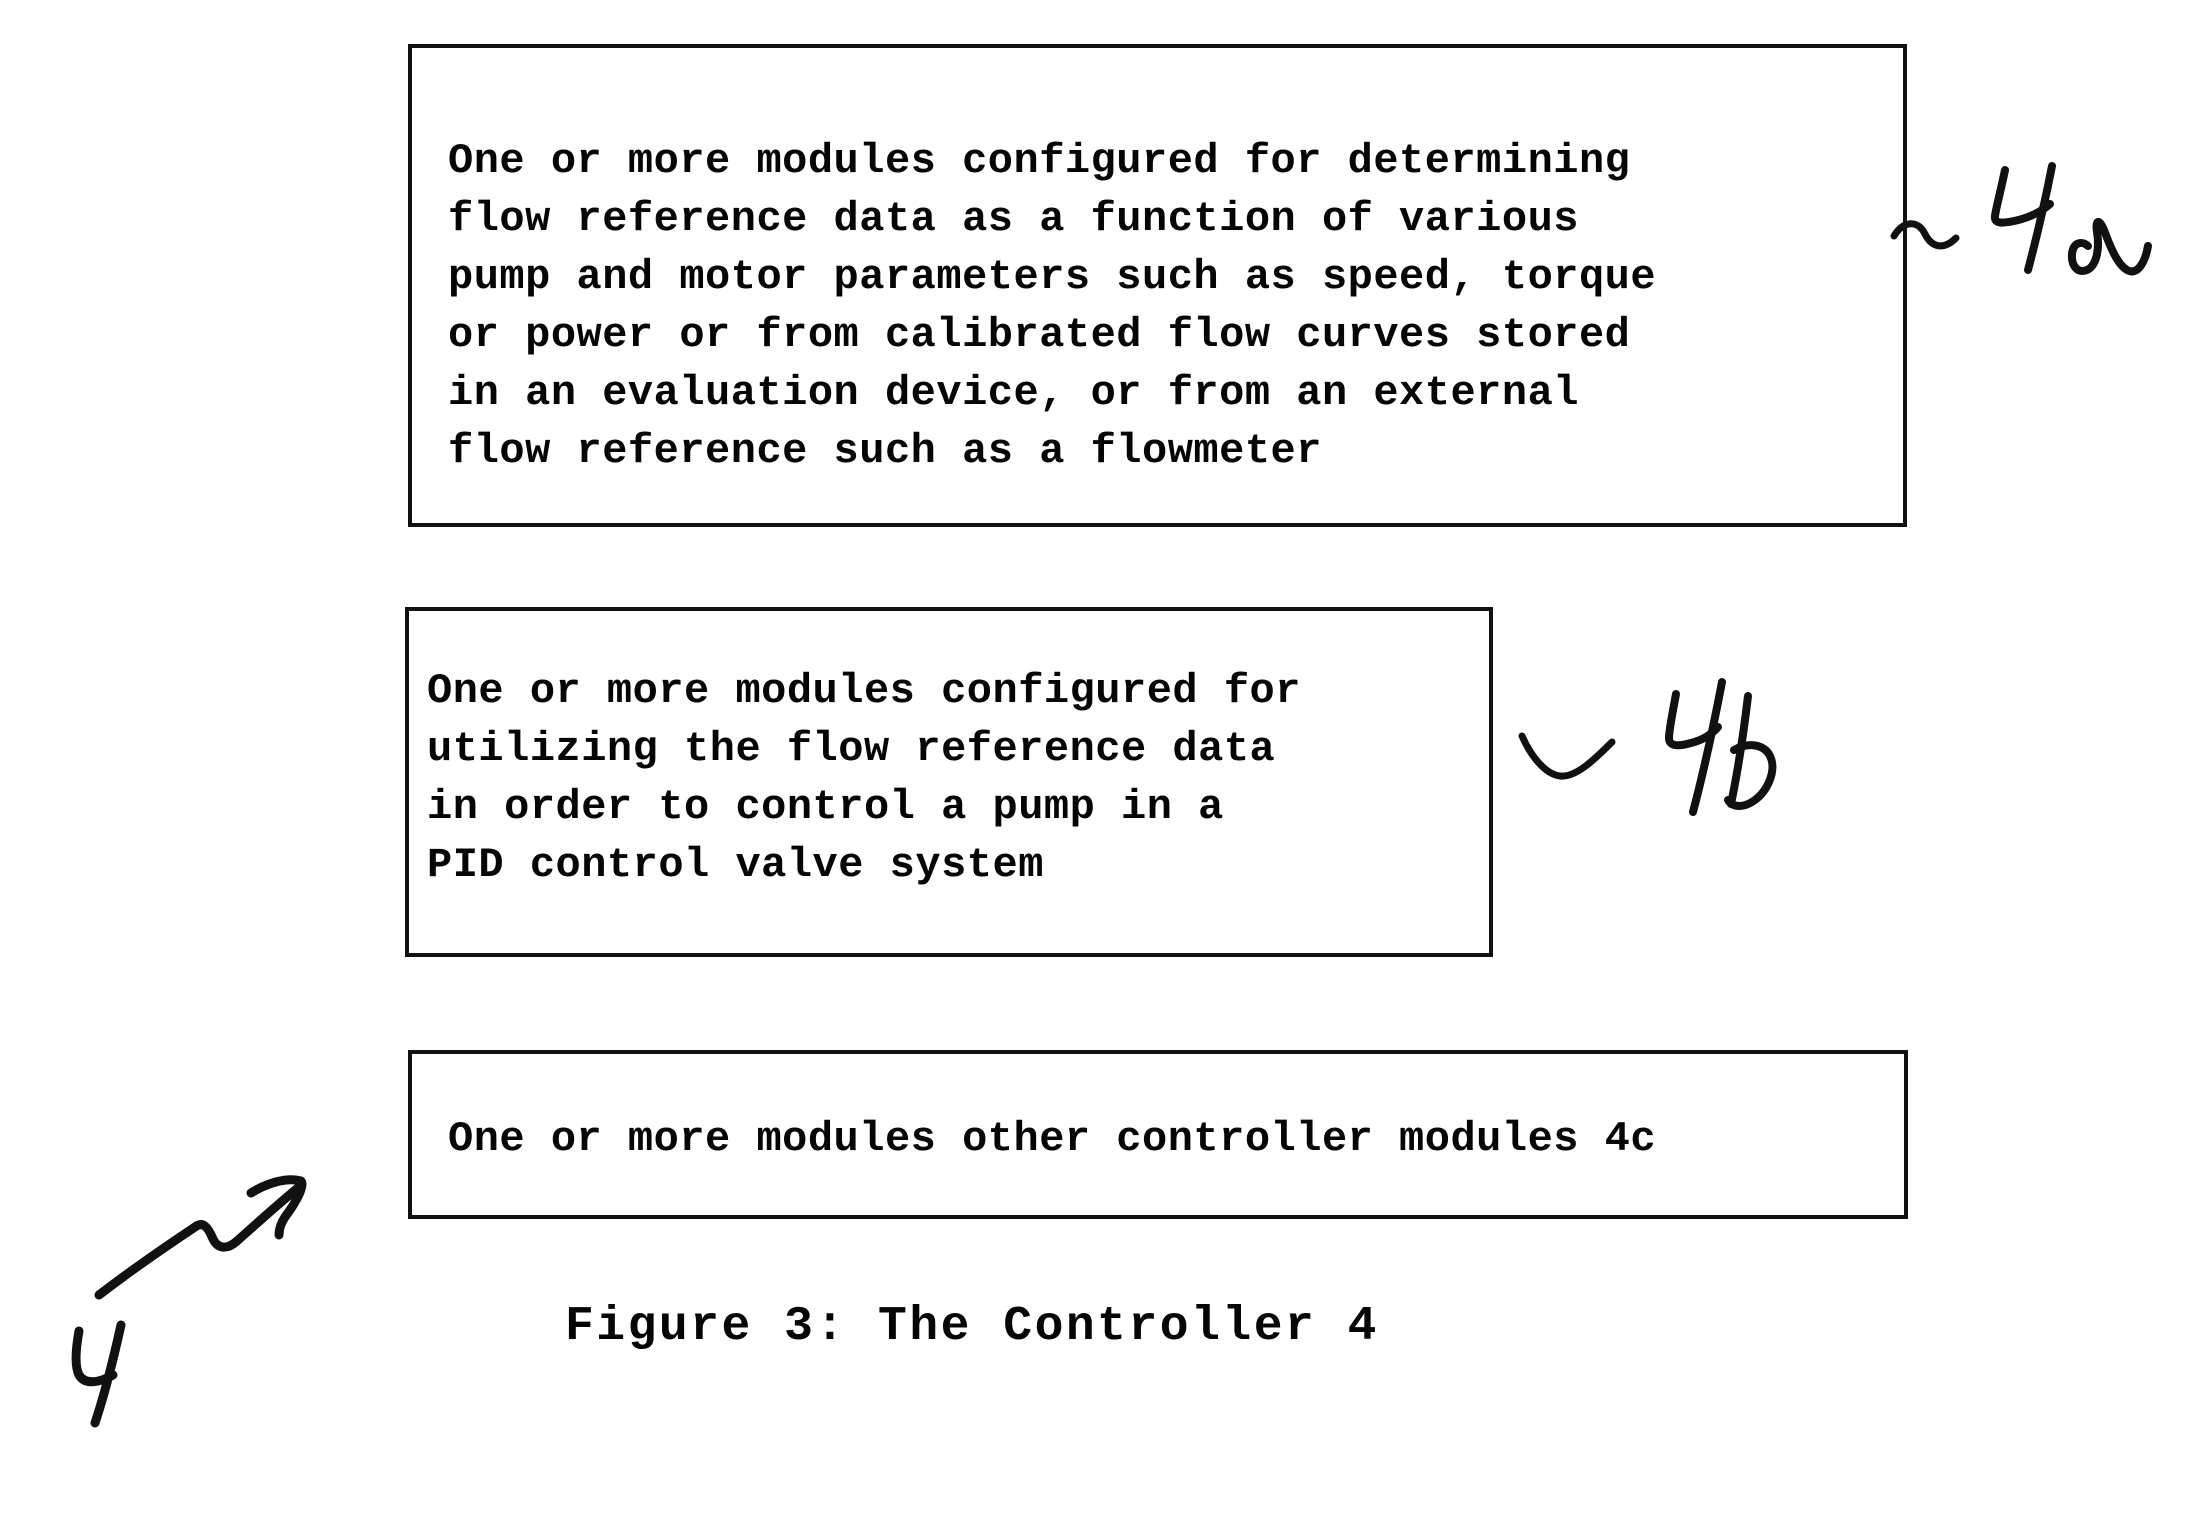  Describe the element at coordinates (2021, 219) in the screenshot. I see `handwritten-4a-strokes` at that location.